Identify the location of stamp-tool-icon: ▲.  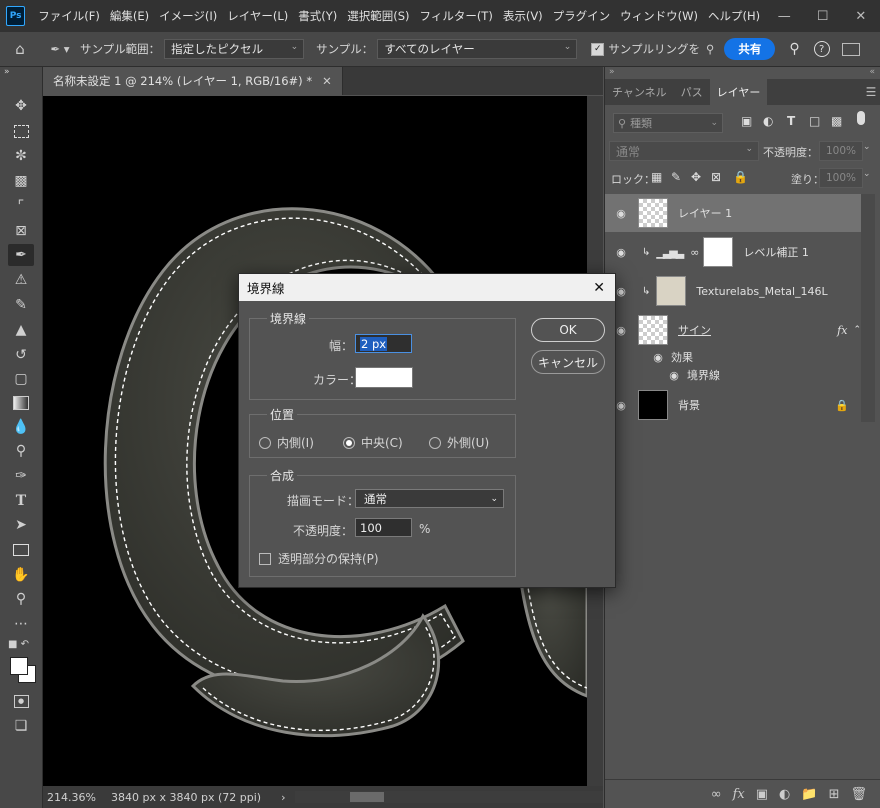
(21, 330).